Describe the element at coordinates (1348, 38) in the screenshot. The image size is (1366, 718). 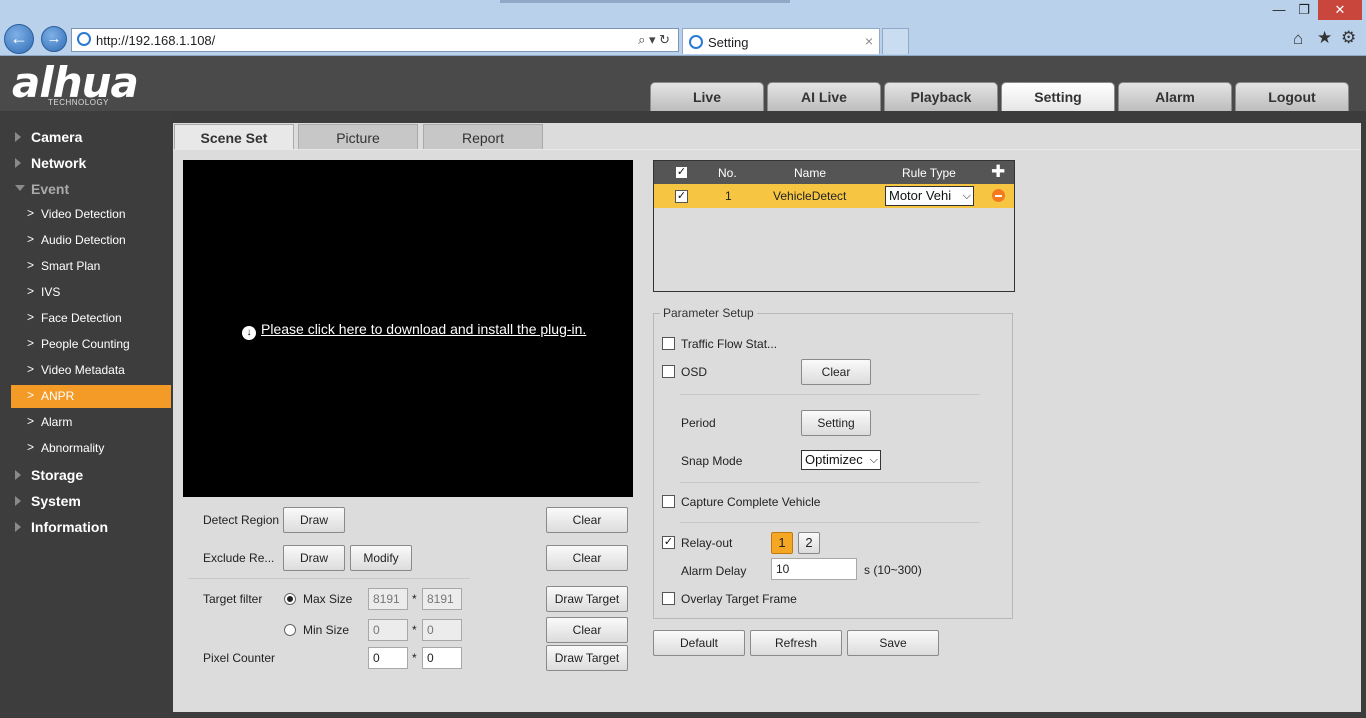
I see `gear-icon: ⚙` at that location.